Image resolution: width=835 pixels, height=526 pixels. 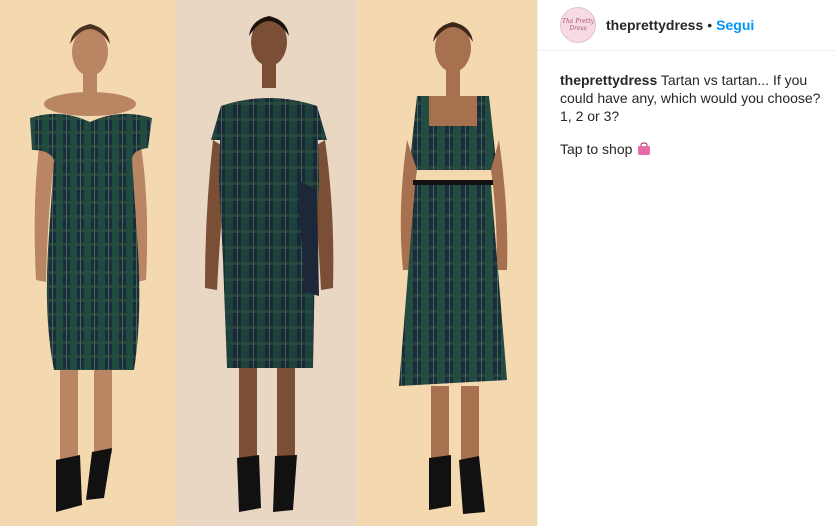 What do you see at coordinates (654, 25) in the screenshot?
I see `username-link: theprettydress` at bounding box center [654, 25].